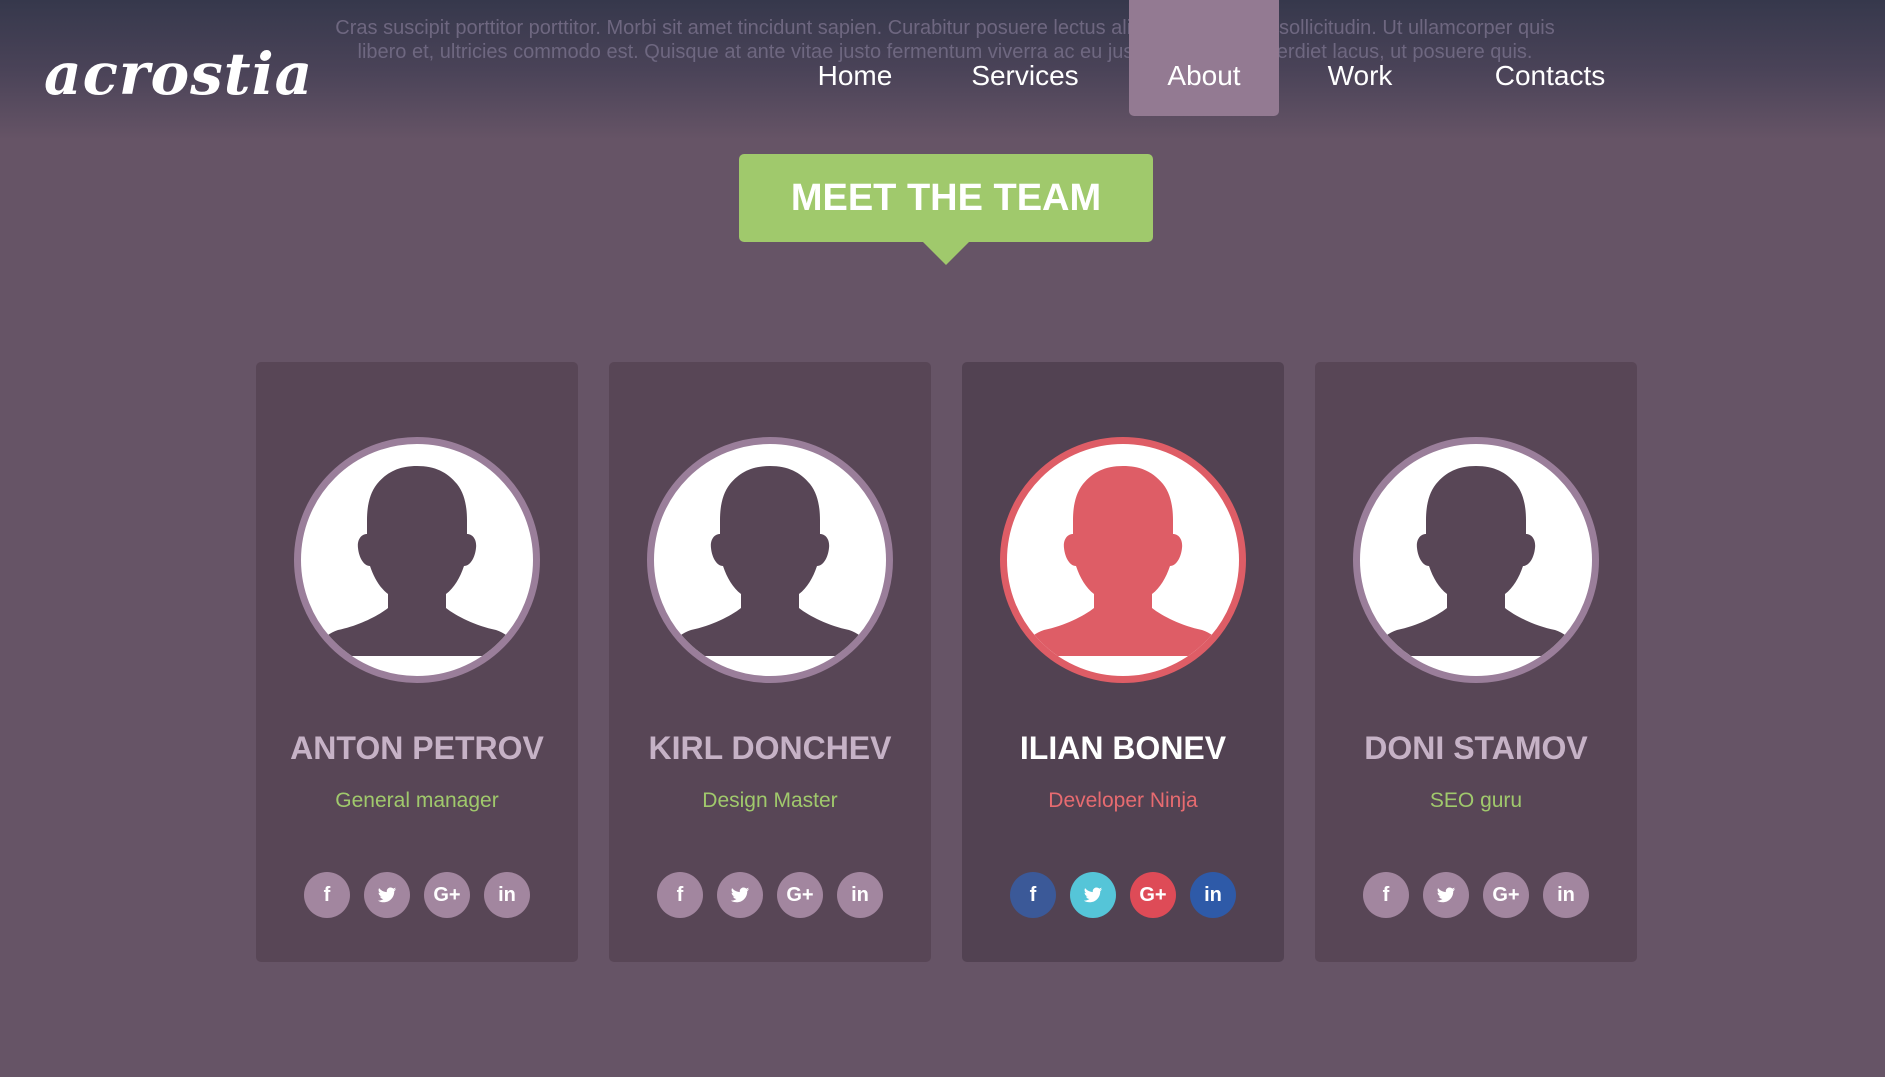 The image size is (1885, 1080). I want to click on team-card: DONI STAMOV SEO guru f G+ in, so click(1476, 662).